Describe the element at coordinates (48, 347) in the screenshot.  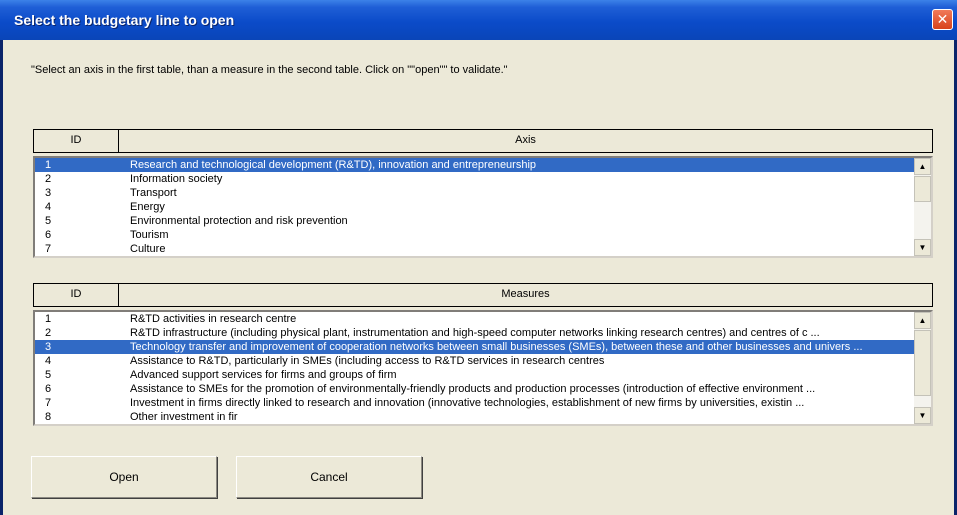
I see `measure-row-id: 3` at that location.